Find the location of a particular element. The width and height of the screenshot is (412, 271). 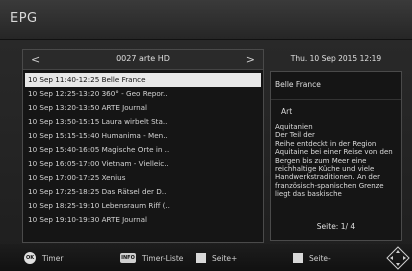

page-down-button: Seite- is located at coordinates (312, 258).